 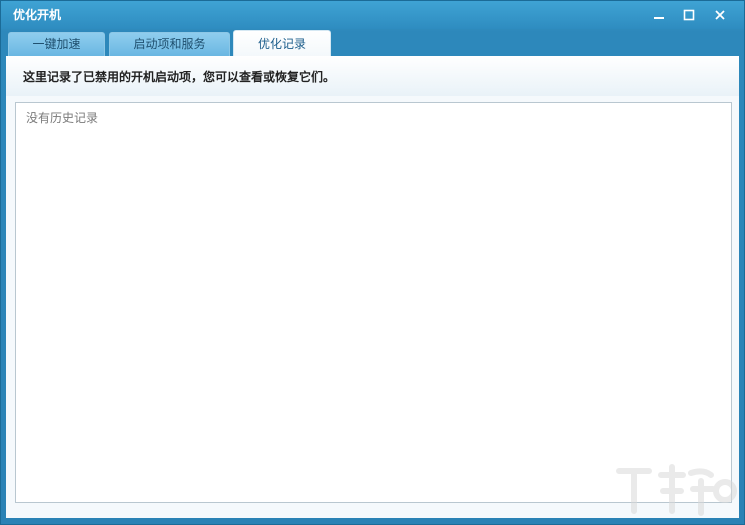 What do you see at coordinates (659, 15) in the screenshot?
I see `minimize-button` at bounding box center [659, 15].